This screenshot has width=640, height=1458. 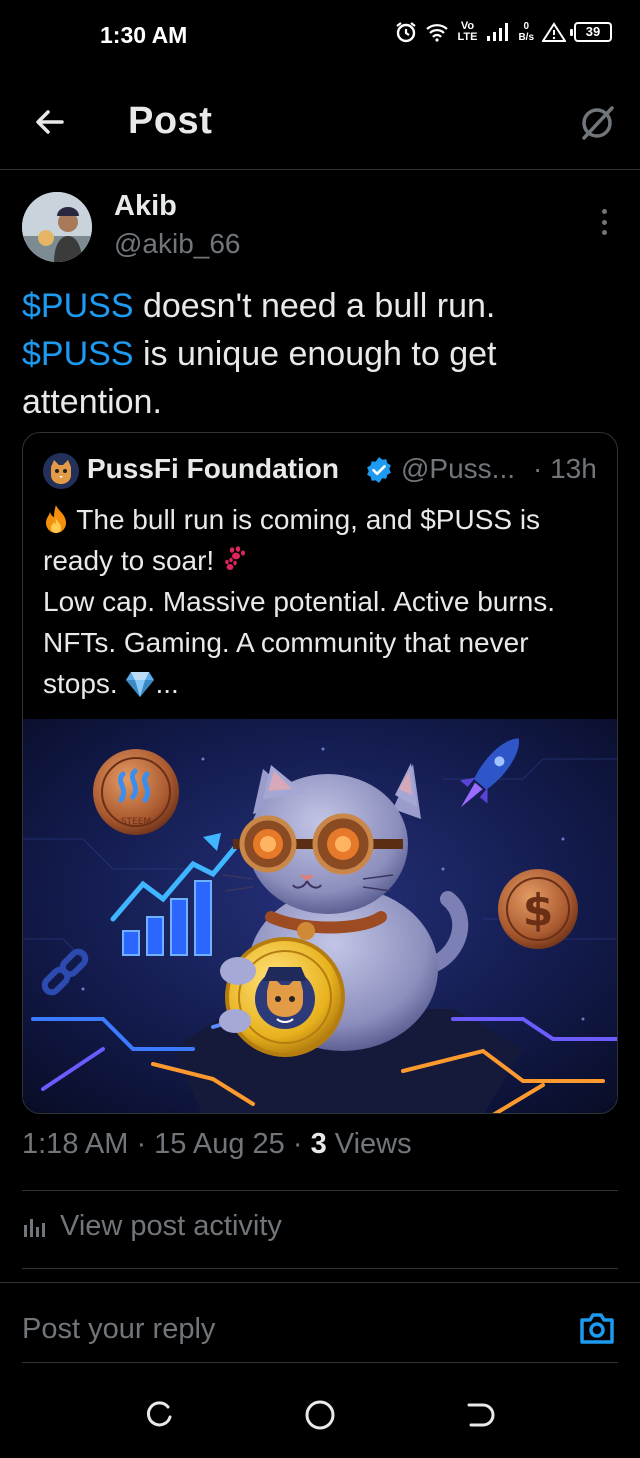 I want to click on avatar-image, so click(x=57, y=227).